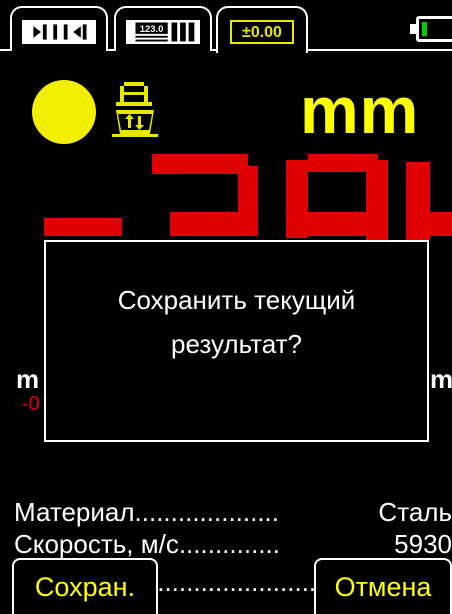  Describe the element at coordinates (74, 512) in the screenshot. I see `material-label: Материал` at that location.